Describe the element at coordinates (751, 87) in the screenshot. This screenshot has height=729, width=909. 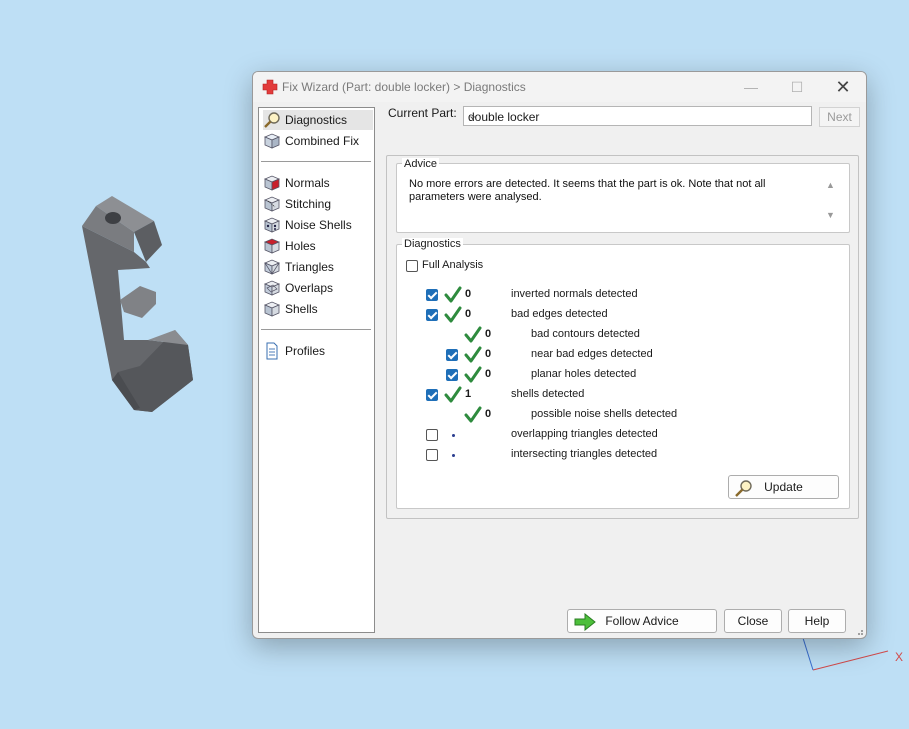
I see `minimize-button: —` at that location.